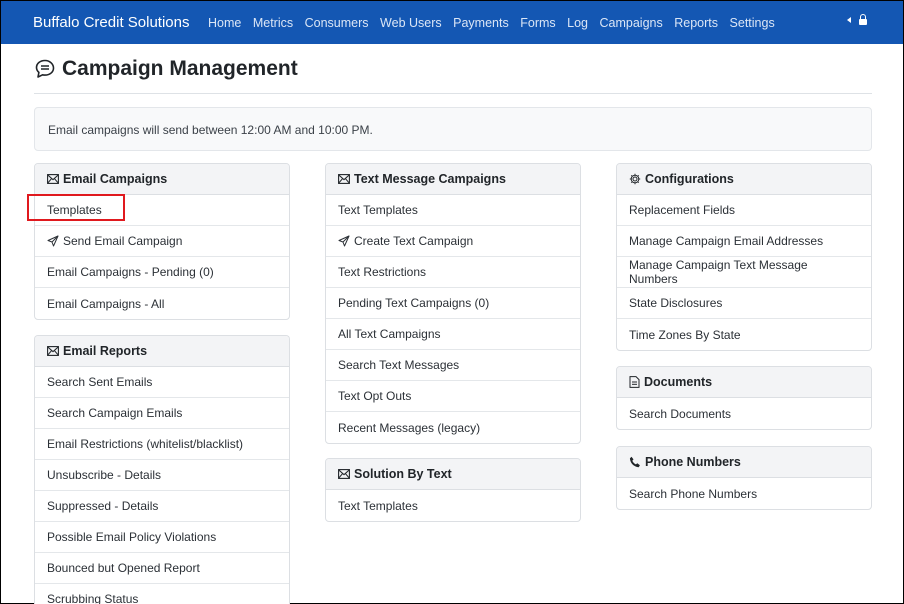 Image resolution: width=904 pixels, height=604 pixels. I want to click on link-search-phone-numbers: Search Phone Numbers, so click(744, 493).